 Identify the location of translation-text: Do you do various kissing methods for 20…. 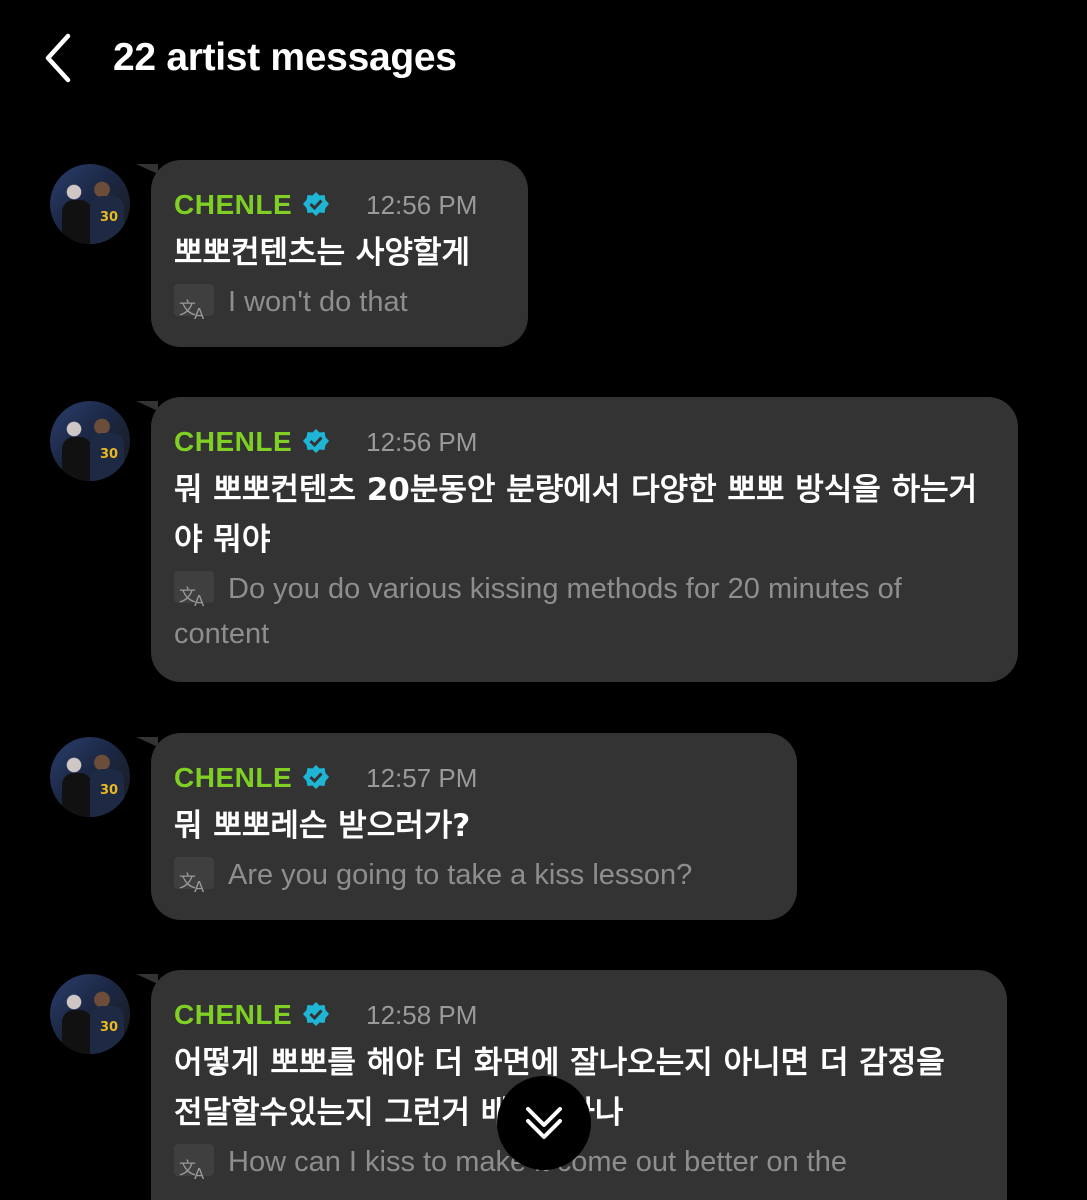
(538, 611).